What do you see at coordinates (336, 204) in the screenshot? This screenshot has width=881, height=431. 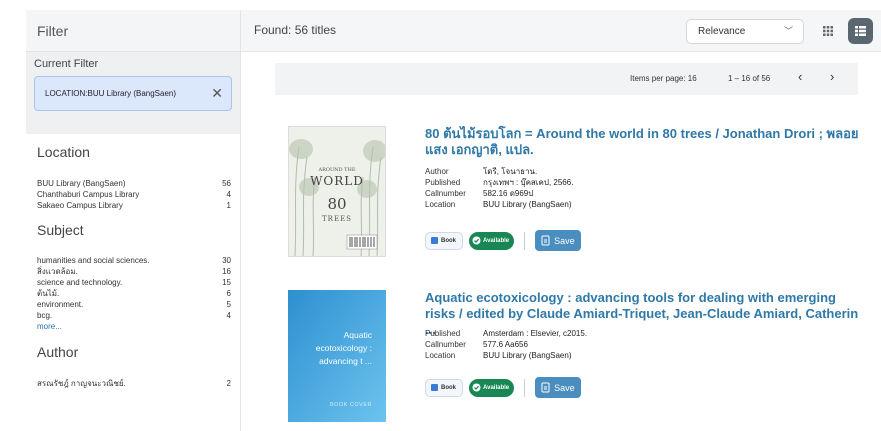 I see `cover-line-3: 80` at bounding box center [336, 204].